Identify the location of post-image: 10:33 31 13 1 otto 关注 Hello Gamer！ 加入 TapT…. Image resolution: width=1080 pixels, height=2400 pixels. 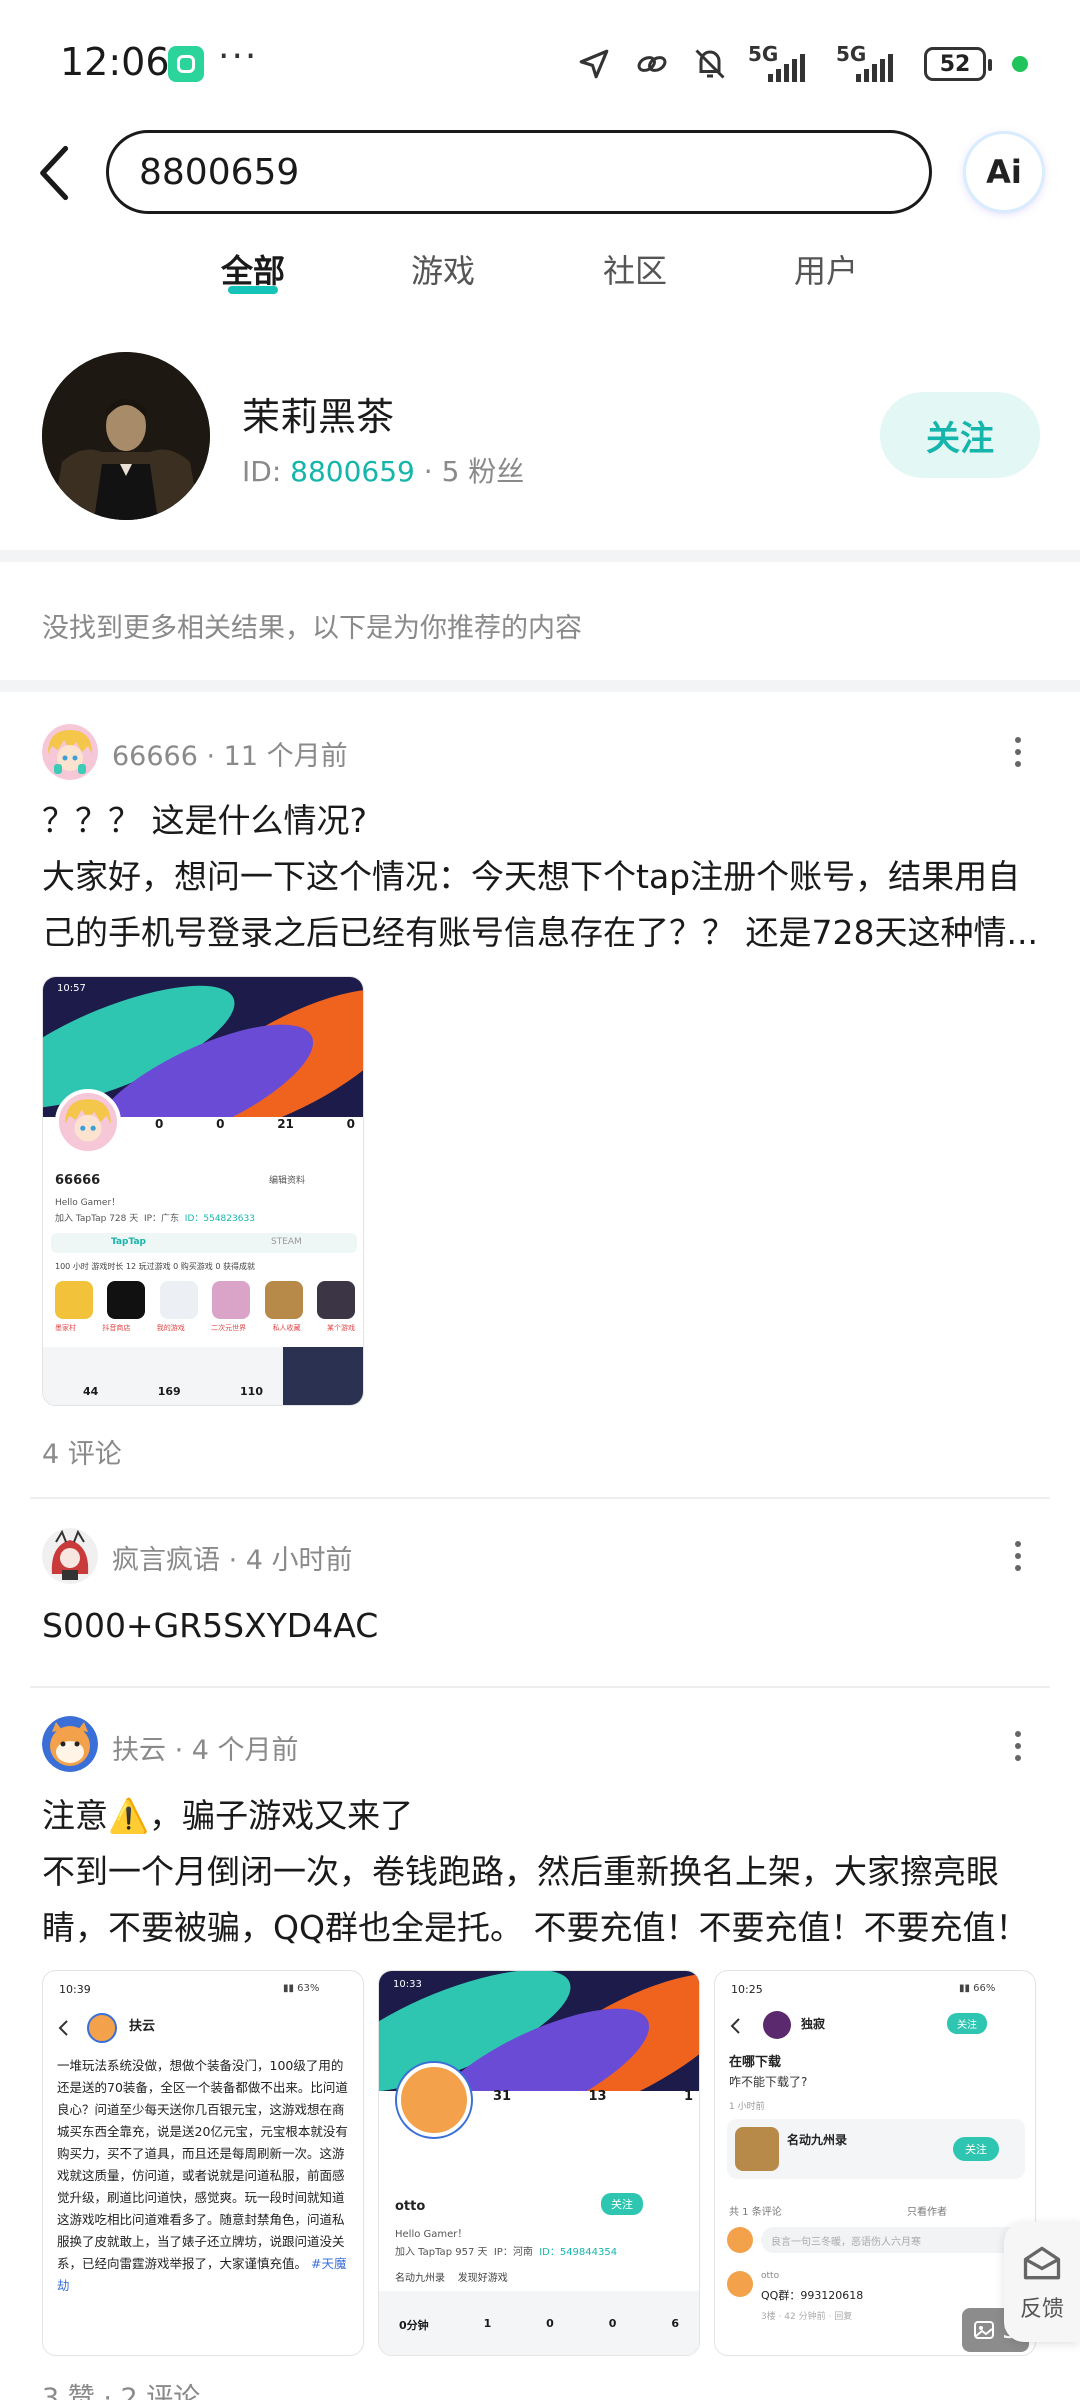
(539, 2163).